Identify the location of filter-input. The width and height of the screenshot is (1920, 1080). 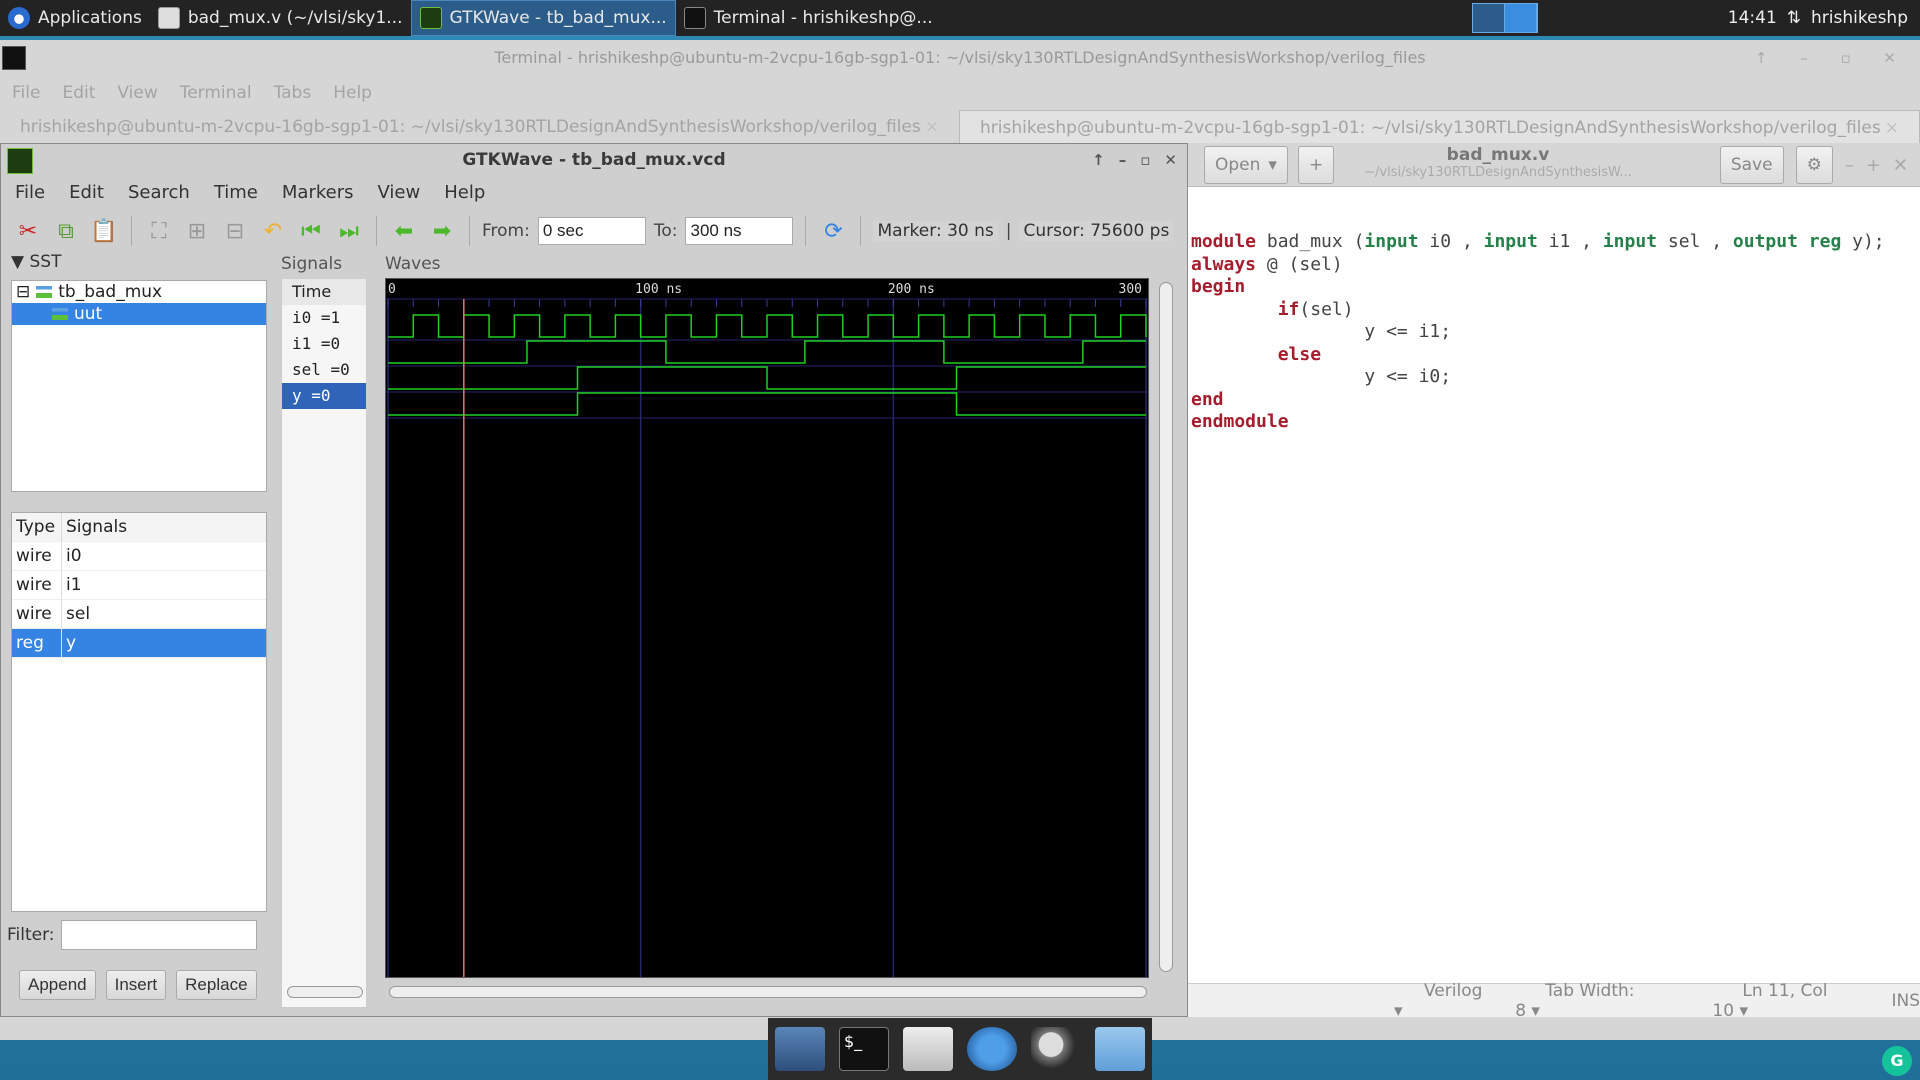
(158, 935).